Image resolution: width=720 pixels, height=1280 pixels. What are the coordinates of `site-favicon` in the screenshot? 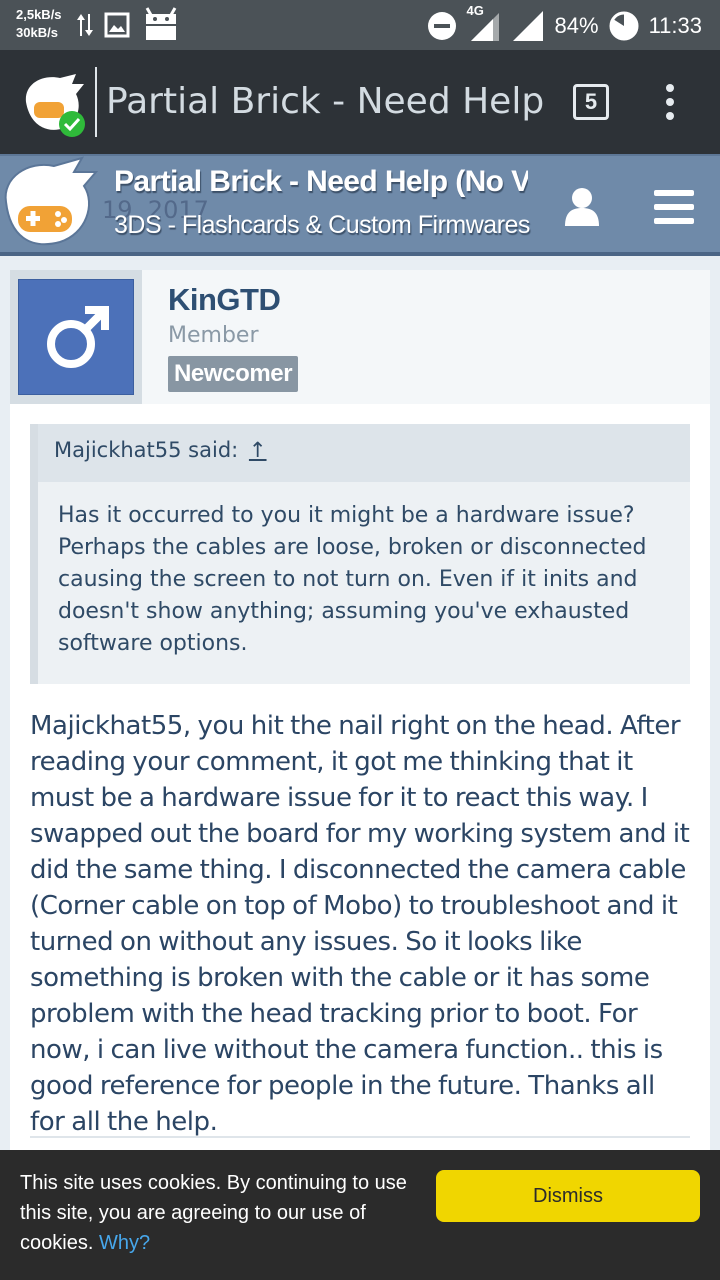 It's located at (55, 106).